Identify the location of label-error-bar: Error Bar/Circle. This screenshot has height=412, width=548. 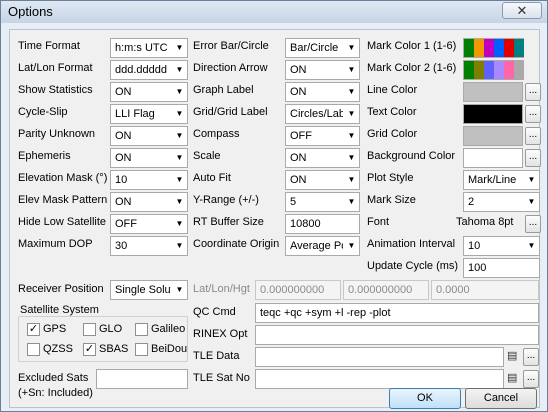
(231, 46).